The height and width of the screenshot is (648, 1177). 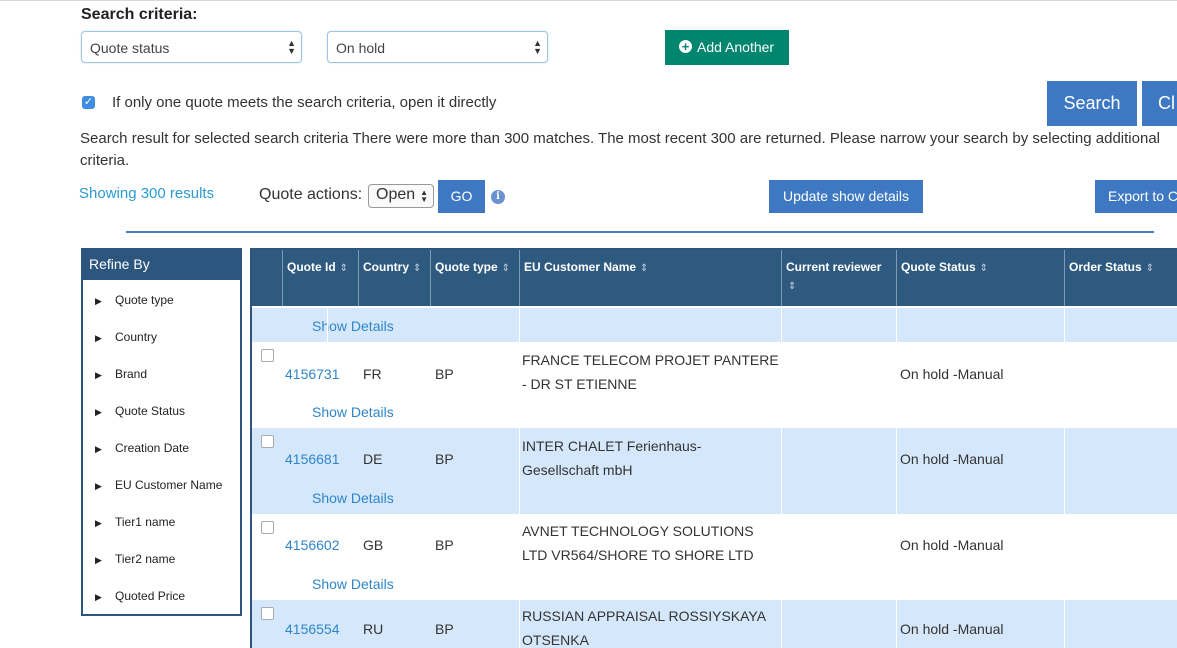 I want to click on refine-item-brand: ▶ Brand, so click(x=121, y=374).